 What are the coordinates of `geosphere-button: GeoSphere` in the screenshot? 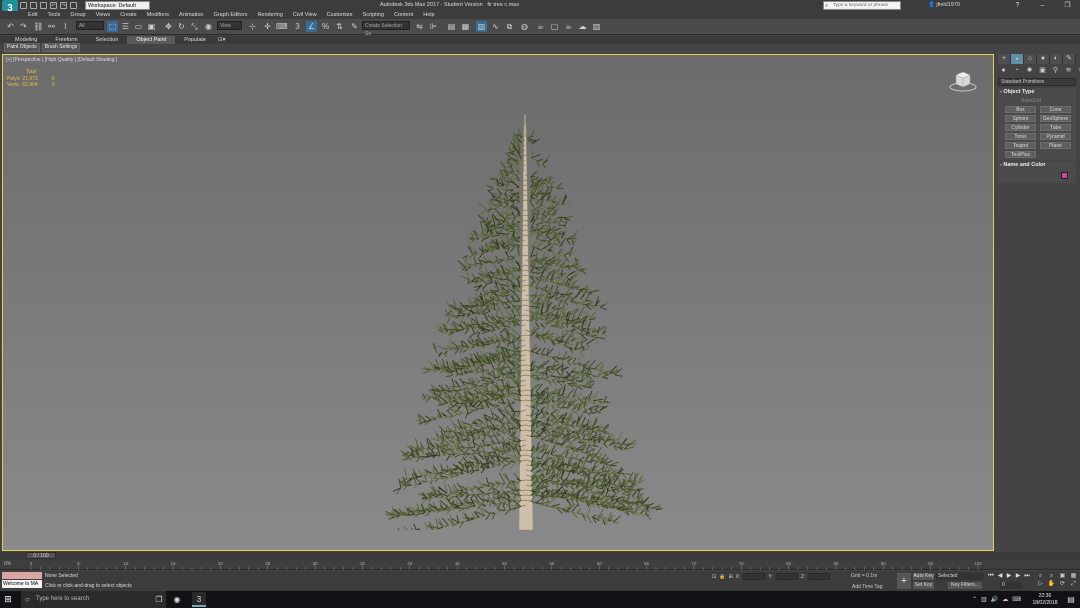 It's located at (1055, 118).